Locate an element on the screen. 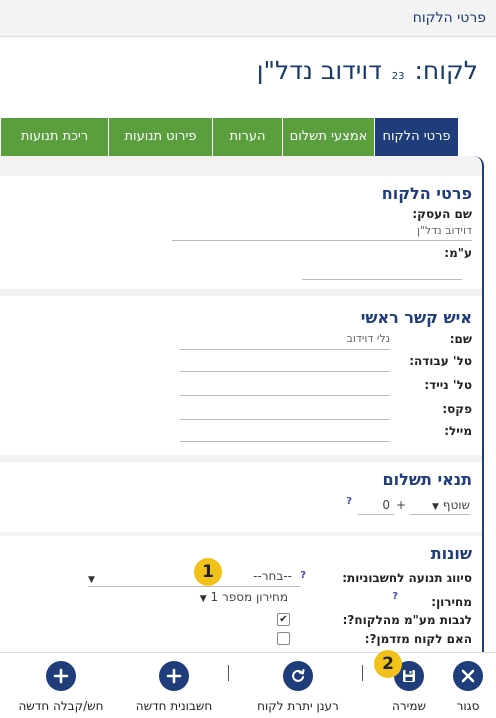 This screenshot has width=496, height=718. days-input: 0 is located at coordinates (386, 505).